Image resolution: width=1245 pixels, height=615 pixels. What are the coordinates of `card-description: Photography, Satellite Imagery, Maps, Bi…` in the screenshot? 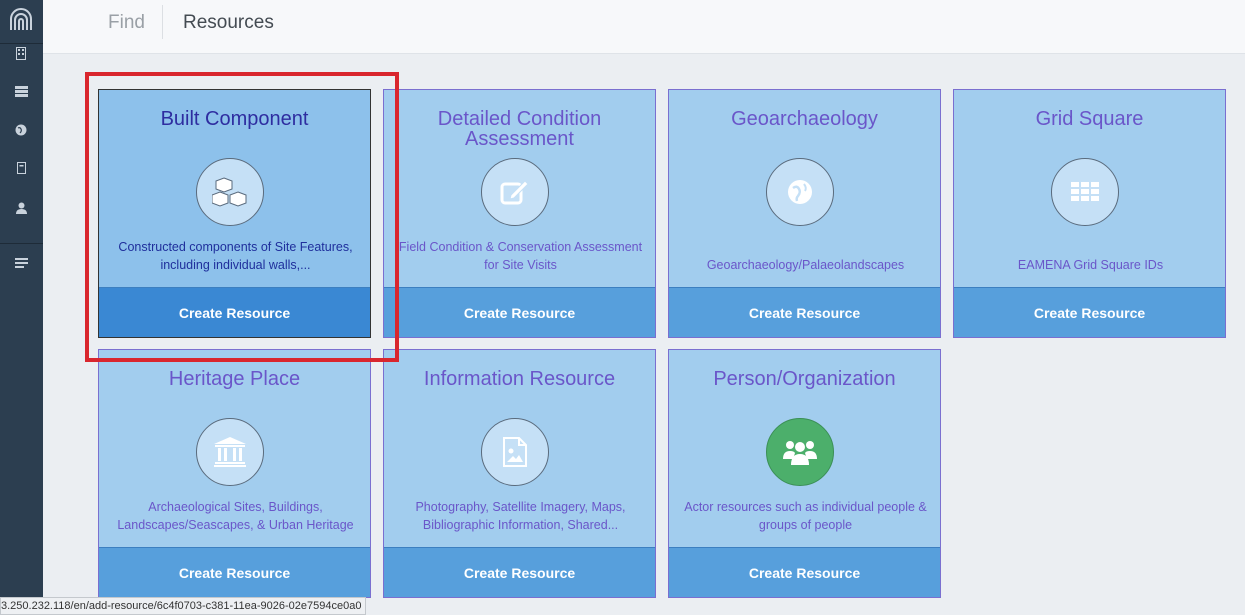 It's located at (520, 516).